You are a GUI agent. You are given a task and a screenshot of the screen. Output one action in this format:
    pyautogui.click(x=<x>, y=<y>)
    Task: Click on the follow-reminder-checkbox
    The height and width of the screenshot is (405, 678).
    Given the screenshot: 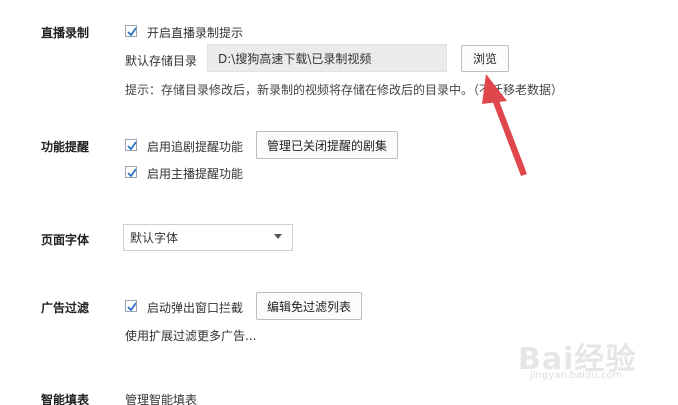 What is the action you would take?
    pyautogui.click(x=131, y=145)
    